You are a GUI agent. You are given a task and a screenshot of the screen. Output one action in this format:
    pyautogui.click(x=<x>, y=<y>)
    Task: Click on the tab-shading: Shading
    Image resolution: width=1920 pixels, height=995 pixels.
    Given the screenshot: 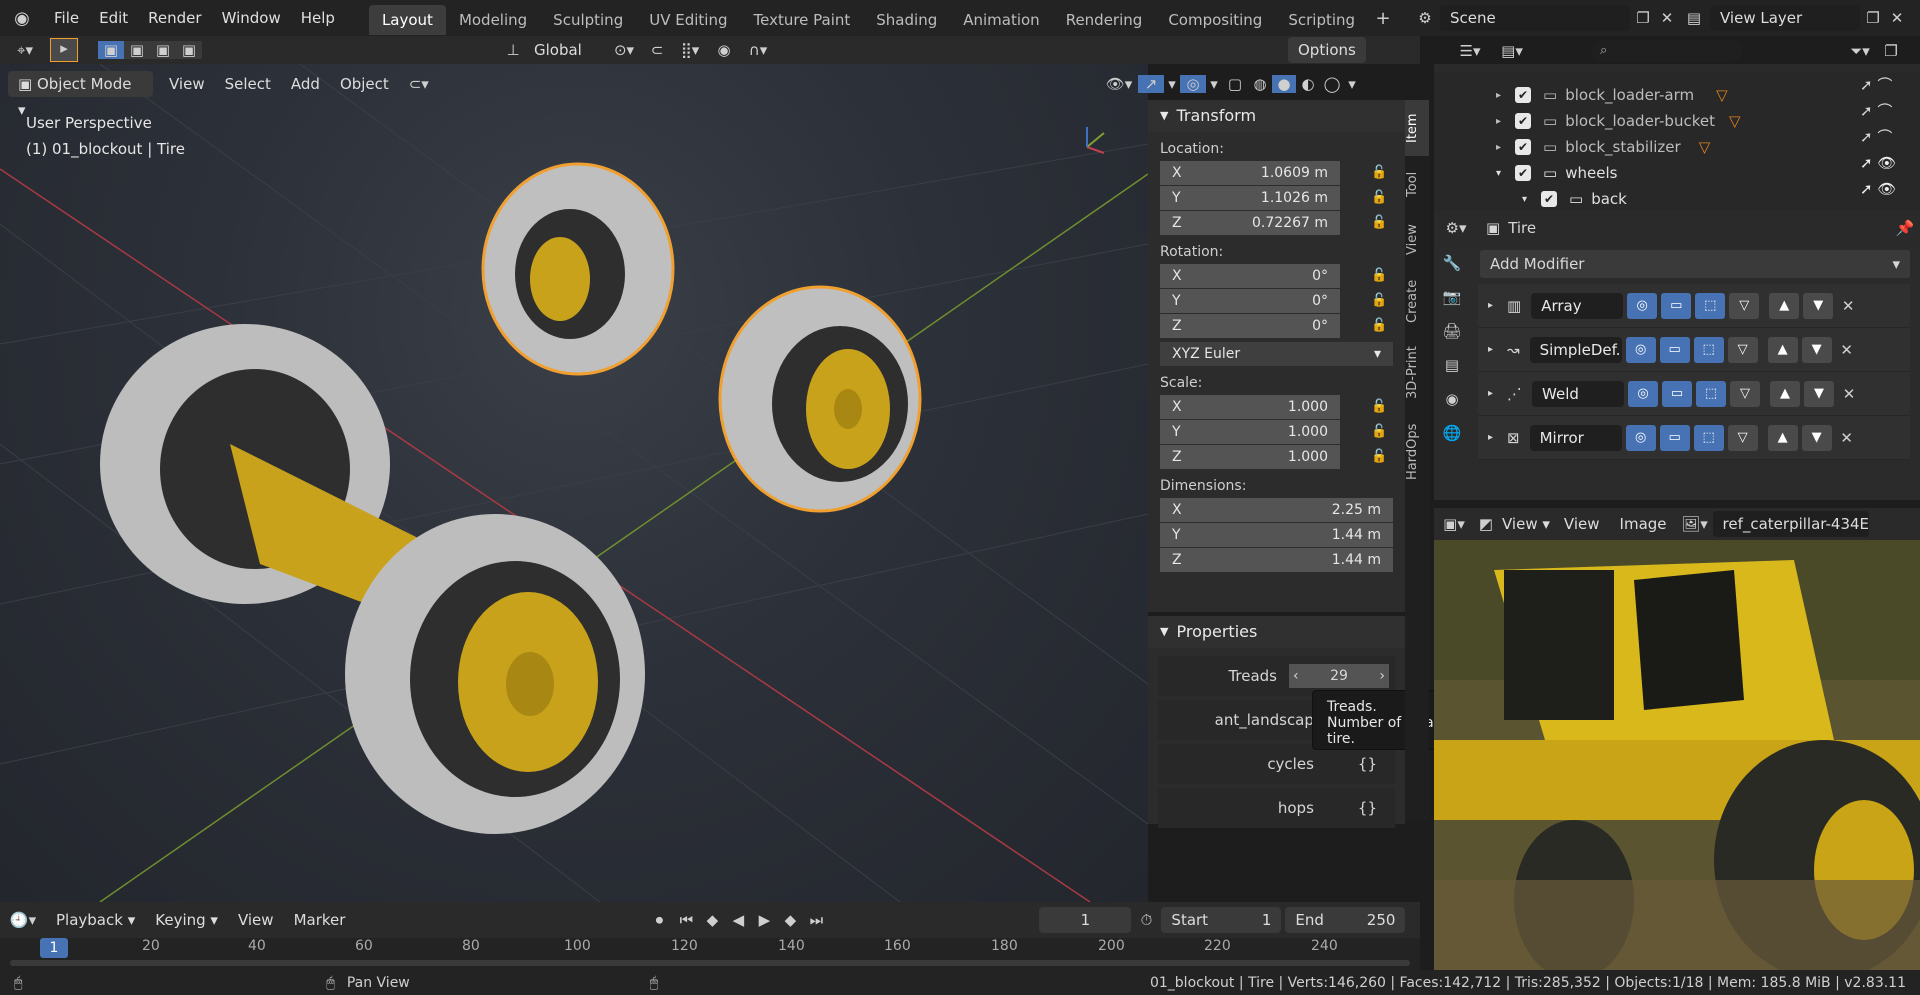 What is the action you would take?
    pyautogui.click(x=906, y=20)
    